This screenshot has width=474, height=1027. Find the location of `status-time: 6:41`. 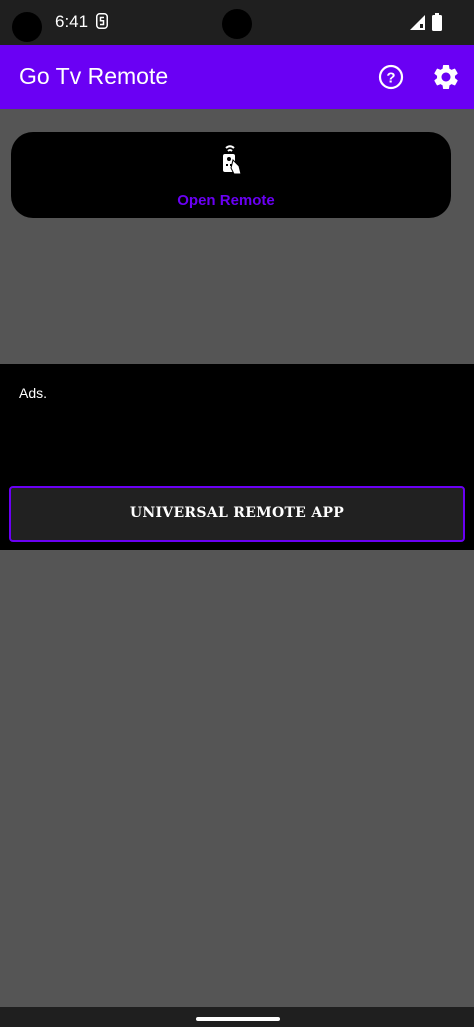

status-time: 6:41 is located at coordinates (72, 21).